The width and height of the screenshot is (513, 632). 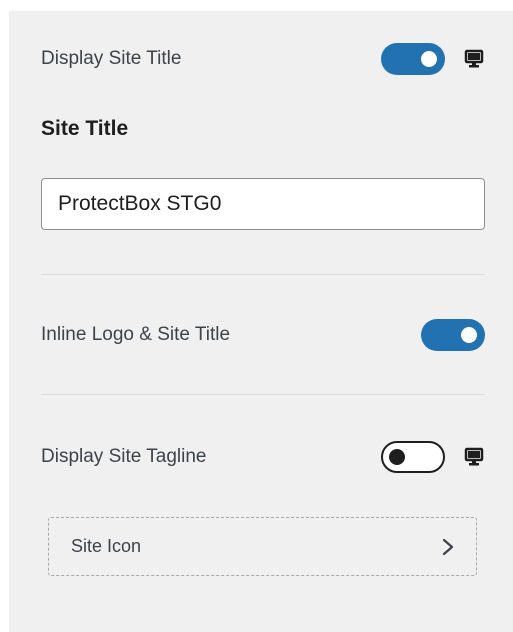 What do you see at coordinates (106, 546) in the screenshot?
I see `site-icon-label: Site Icon` at bounding box center [106, 546].